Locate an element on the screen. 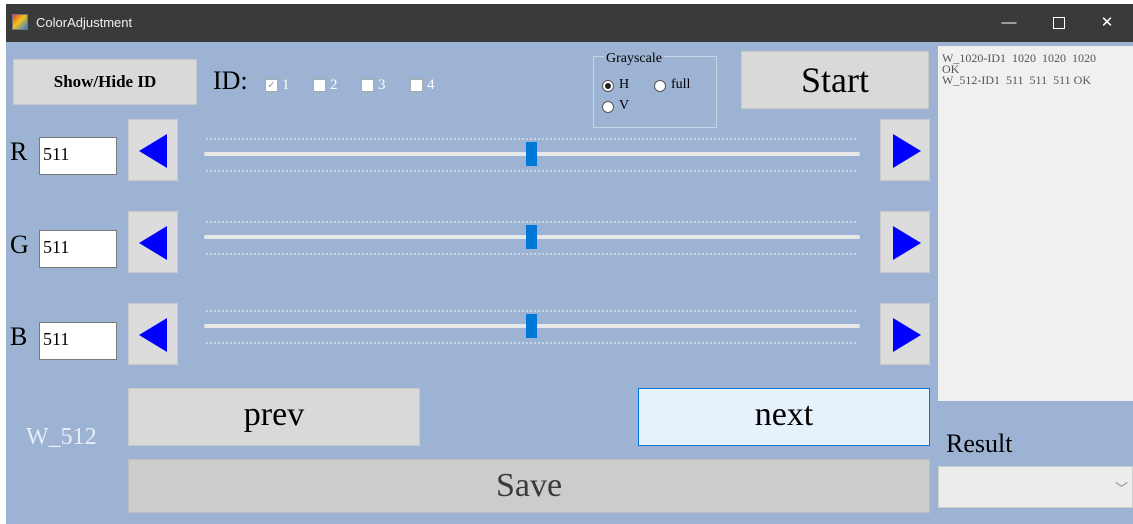 This screenshot has width=1133, height=524. b-value-input: 511 is located at coordinates (78, 341).